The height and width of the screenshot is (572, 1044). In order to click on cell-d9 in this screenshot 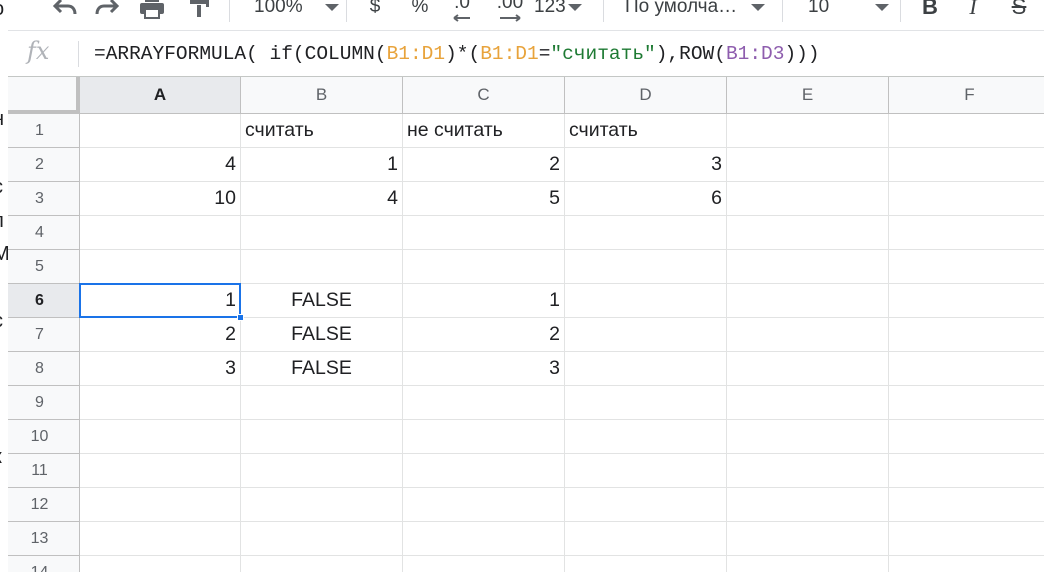, I will do `click(646, 403)`.